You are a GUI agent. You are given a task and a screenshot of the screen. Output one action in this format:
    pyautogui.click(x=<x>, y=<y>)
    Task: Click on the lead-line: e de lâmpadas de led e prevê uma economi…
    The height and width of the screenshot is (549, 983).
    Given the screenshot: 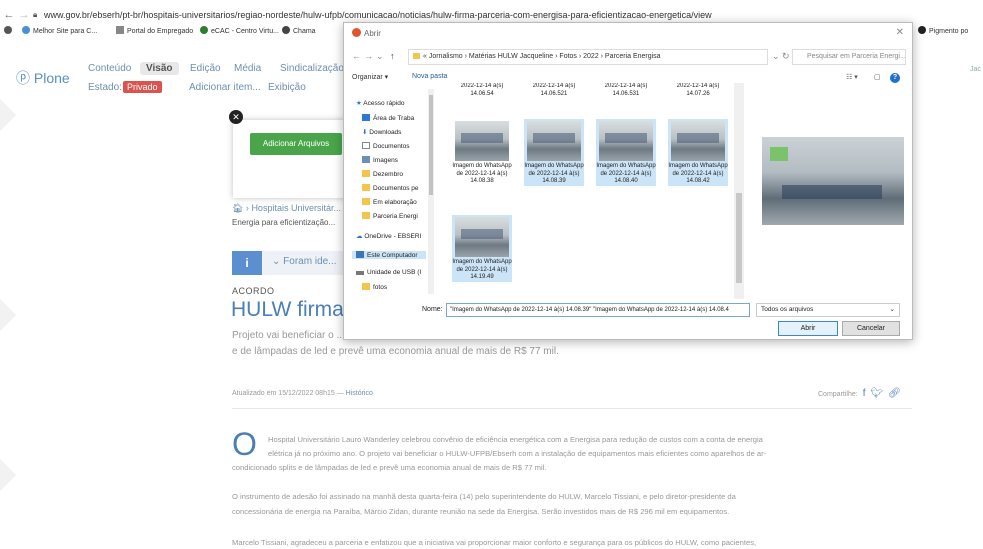 What is the action you would take?
    pyautogui.click(x=395, y=351)
    